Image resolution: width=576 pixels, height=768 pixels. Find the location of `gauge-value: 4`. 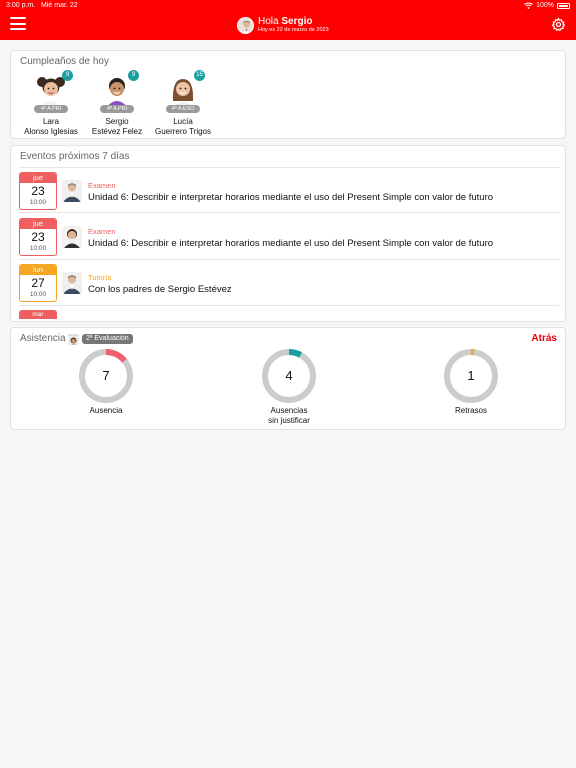

gauge-value: 4 is located at coordinates (289, 375).